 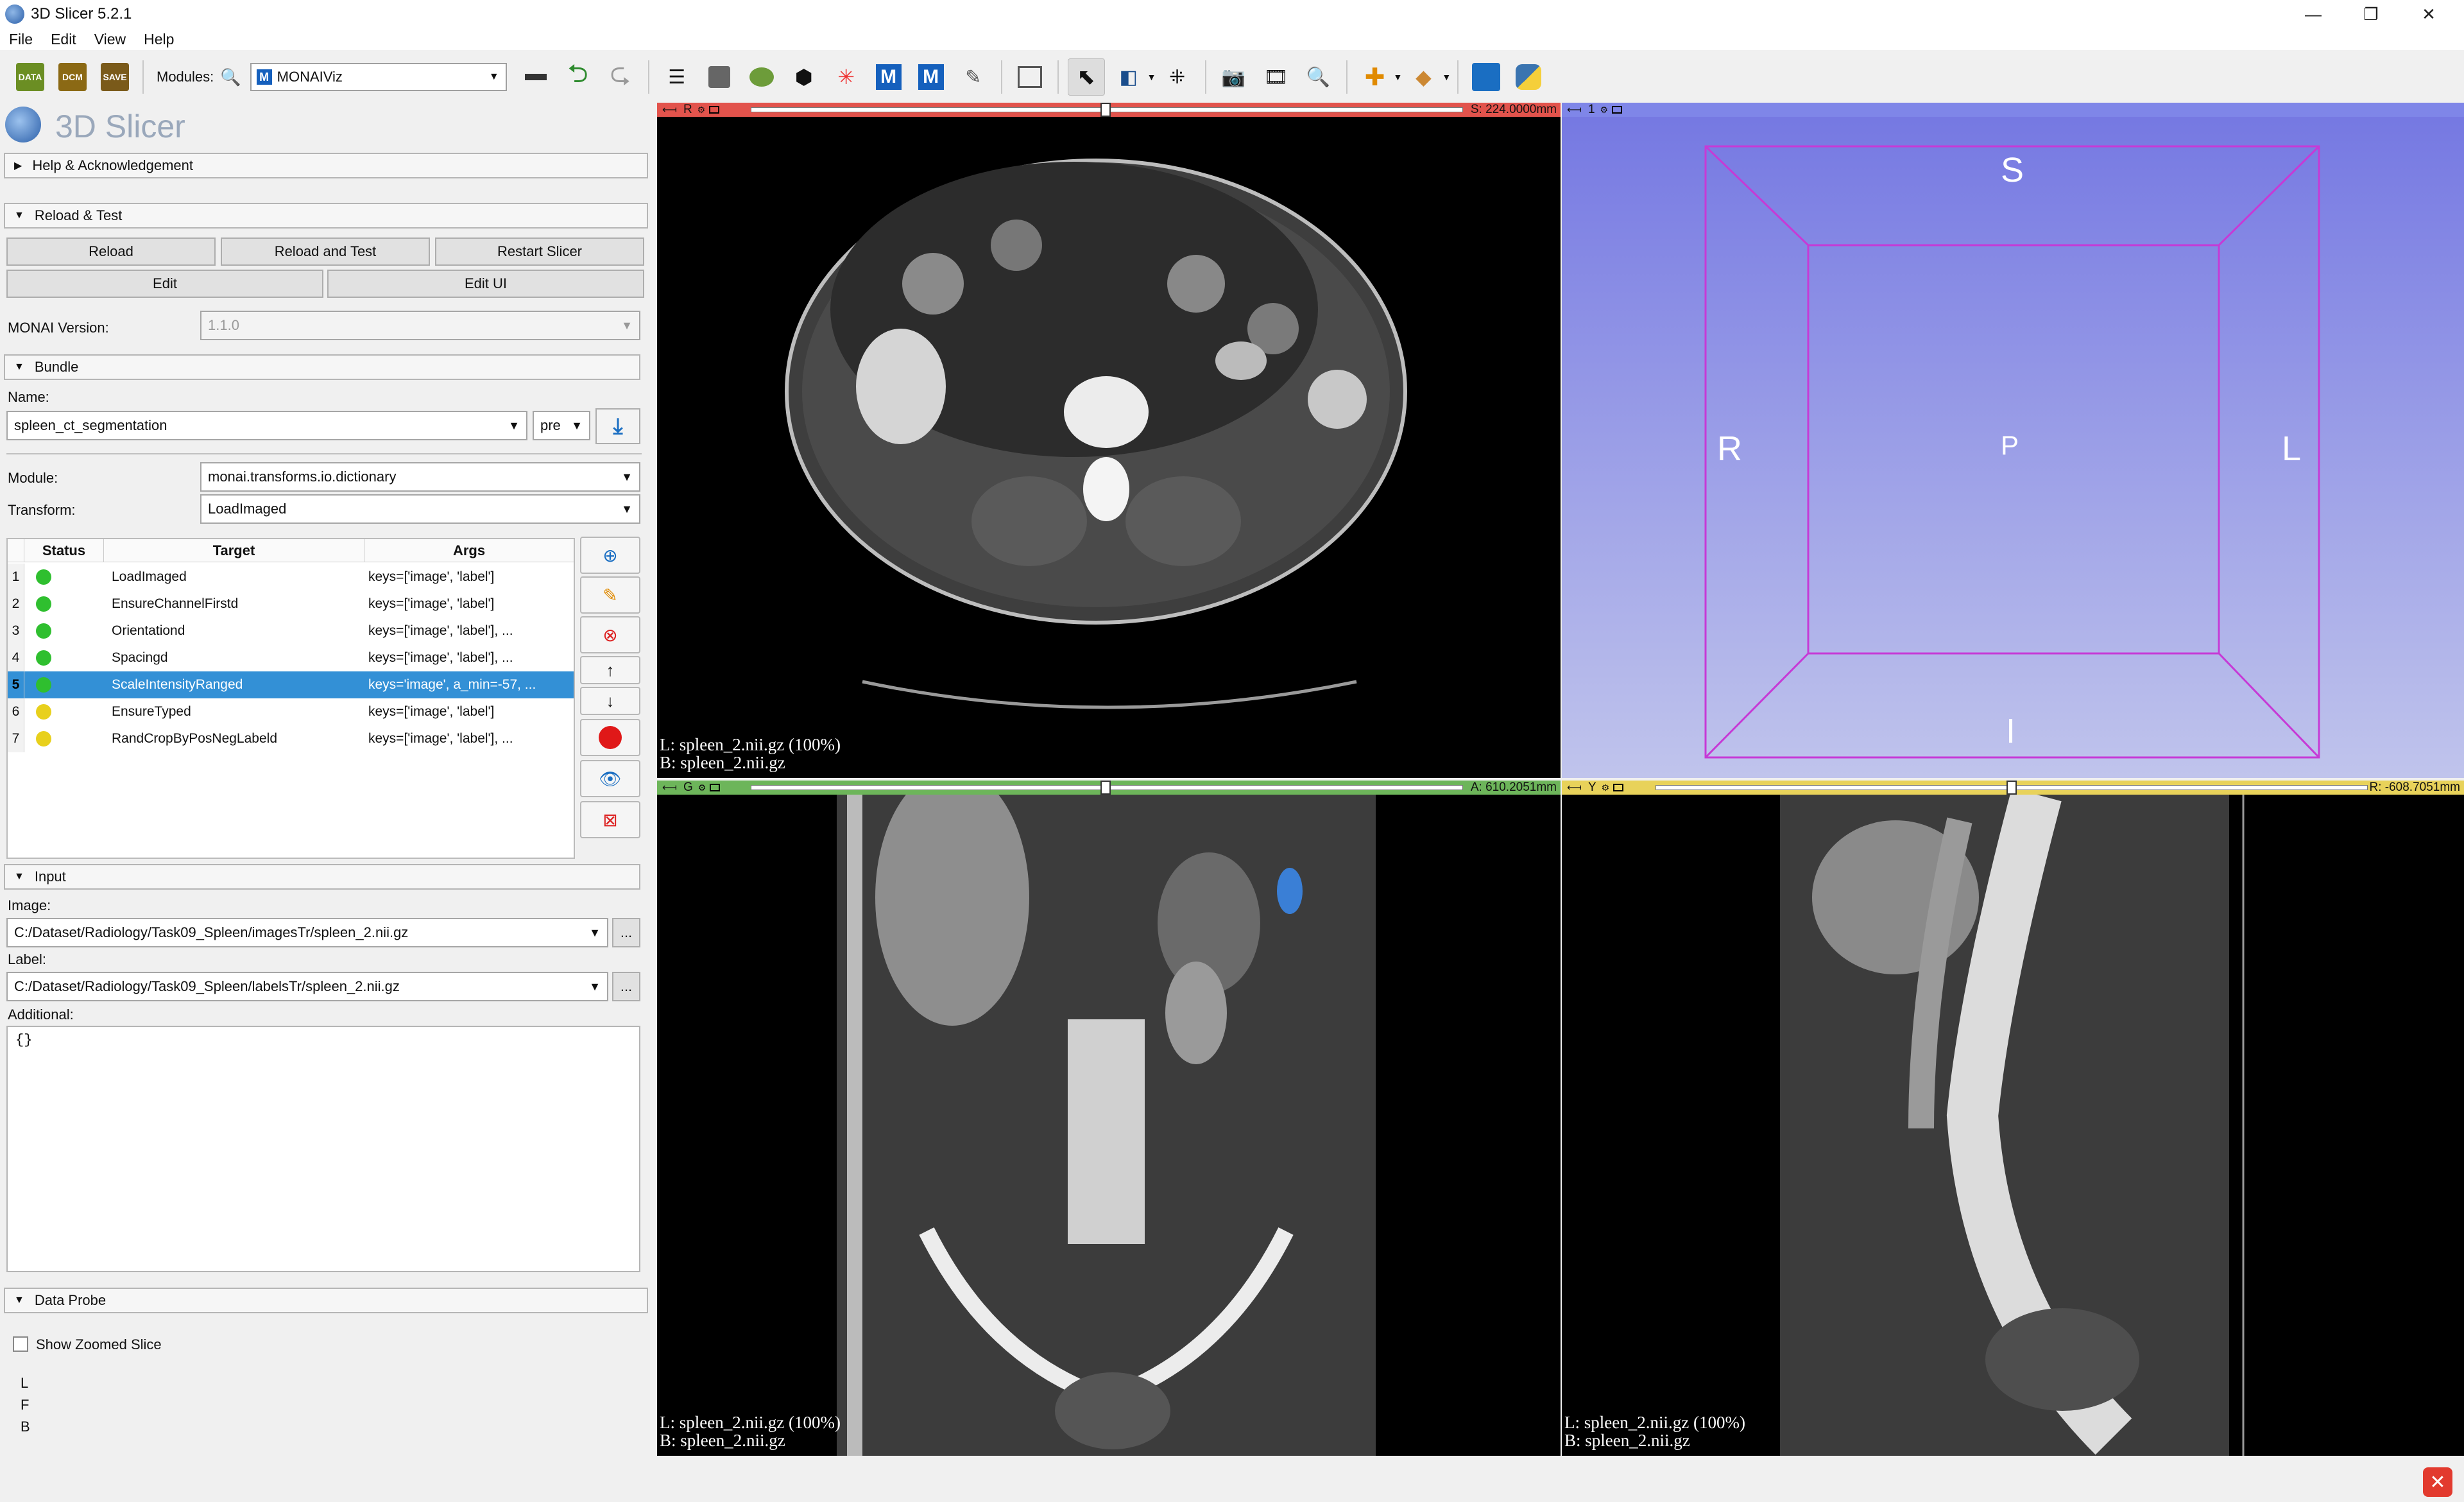 What do you see at coordinates (618, 426) in the screenshot?
I see `download-bundle-button: ⤓` at bounding box center [618, 426].